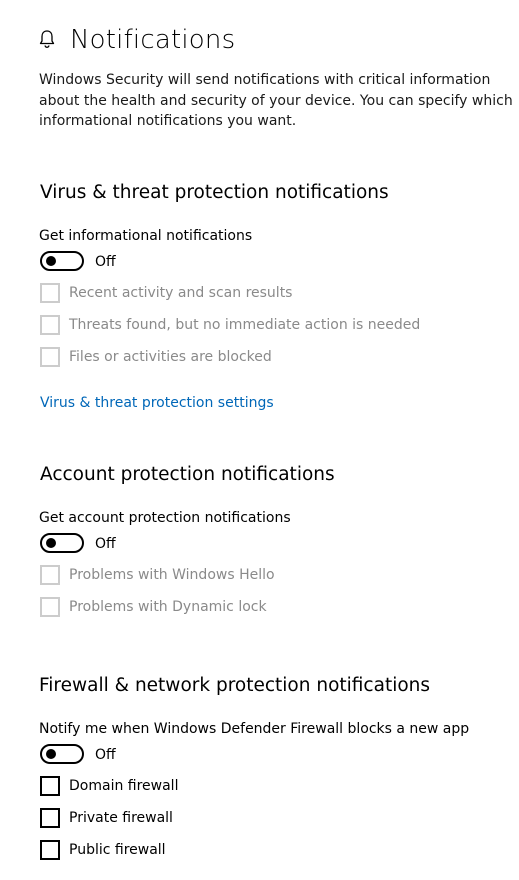 This screenshot has height=880, width=519. Describe the element at coordinates (165, 518) in the screenshot. I see `account-toggle-label: Get account protection notifications` at that location.